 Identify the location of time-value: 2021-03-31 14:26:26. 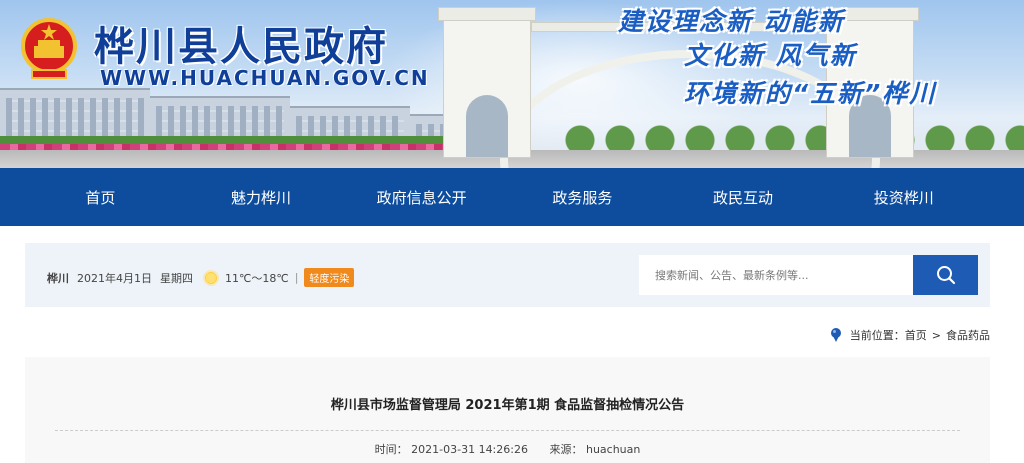
(469, 449).